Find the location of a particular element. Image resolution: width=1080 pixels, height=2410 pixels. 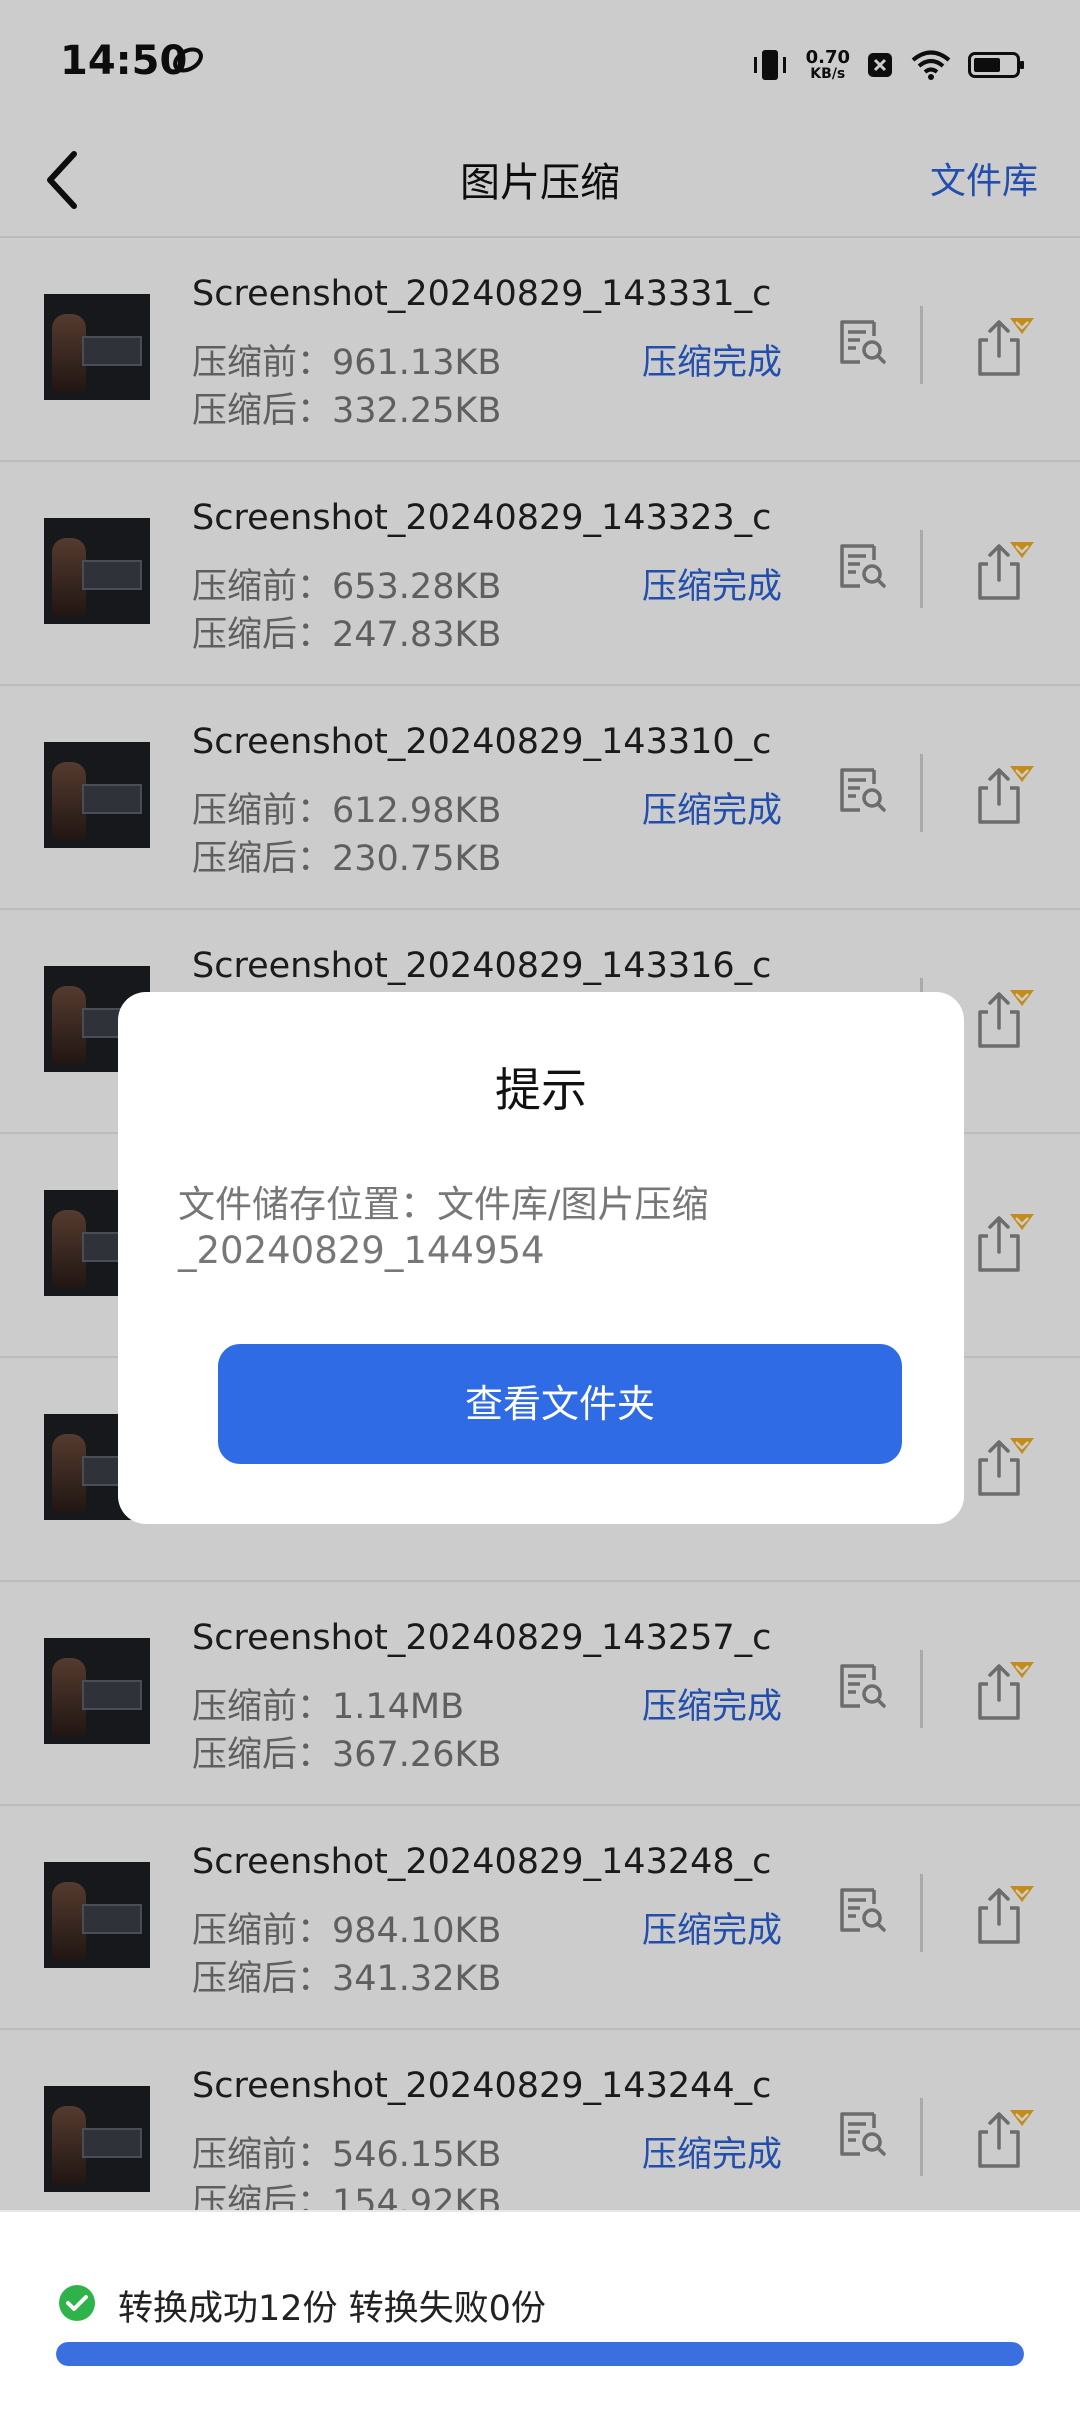

conversion-result-text: 转换成功12份 转换失败0份 is located at coordinates (332, 2309).